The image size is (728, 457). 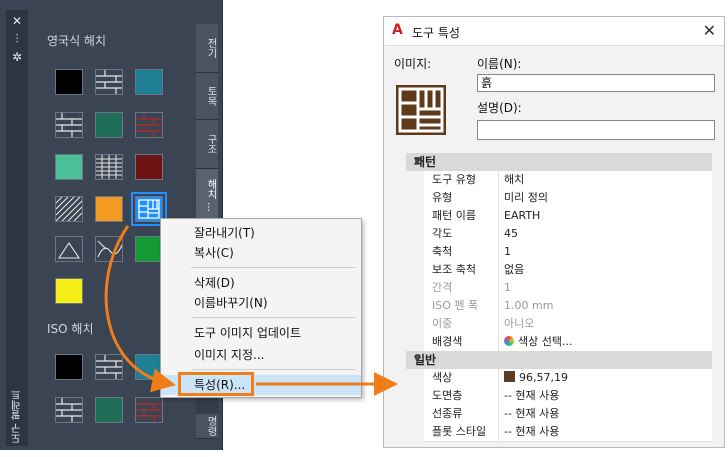 I want to click on hatch-swatch-brick, so click(x=109, y=82).